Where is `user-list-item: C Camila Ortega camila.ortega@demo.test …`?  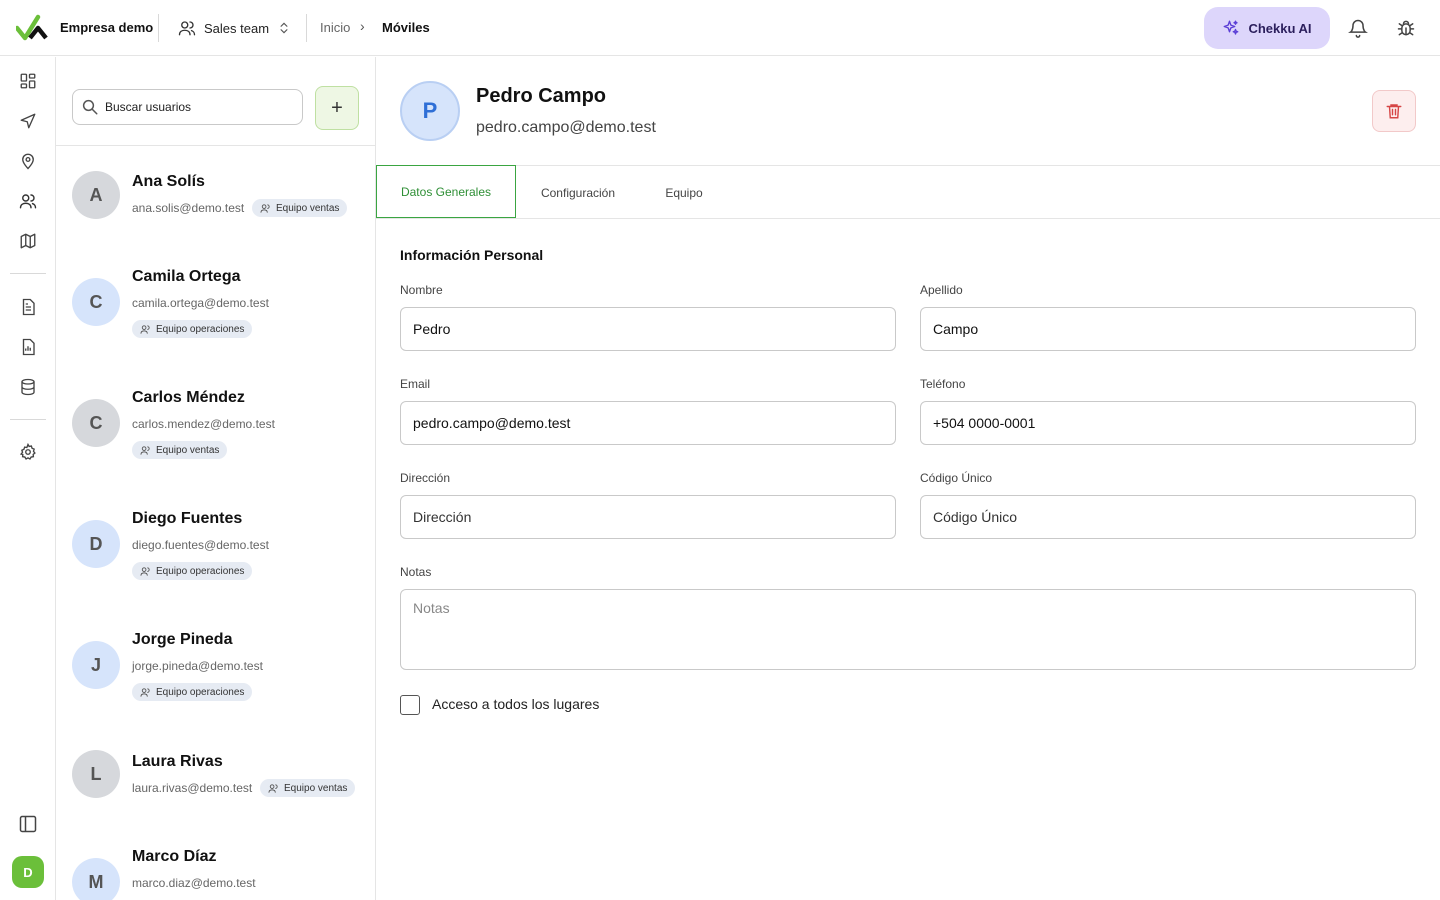 user-list-item: C Camila Ortega camila.ortega@demo.test … is located at coordinates (215, 301).